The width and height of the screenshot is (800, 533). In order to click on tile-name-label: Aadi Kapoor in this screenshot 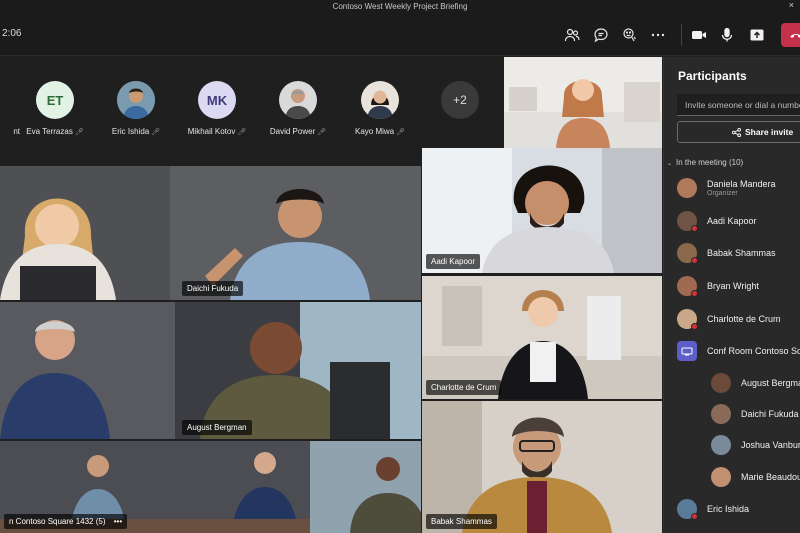, I will do `click(453, 261)`.